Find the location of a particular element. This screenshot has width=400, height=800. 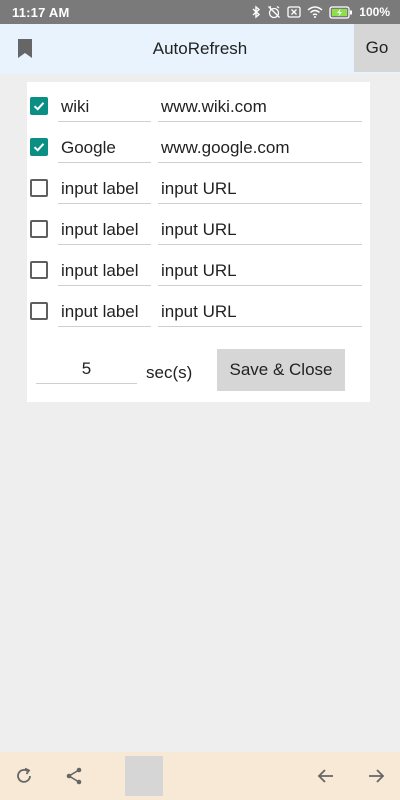

entry-row: wiki www.wiki.com is located at coordinates (198, 106).